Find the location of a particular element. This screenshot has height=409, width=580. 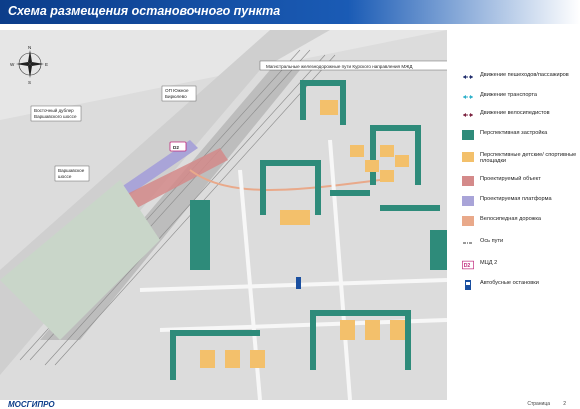

legend-item-pedestrian: Движение пешеходов/пассажиров is located at coordinates (516, 78).